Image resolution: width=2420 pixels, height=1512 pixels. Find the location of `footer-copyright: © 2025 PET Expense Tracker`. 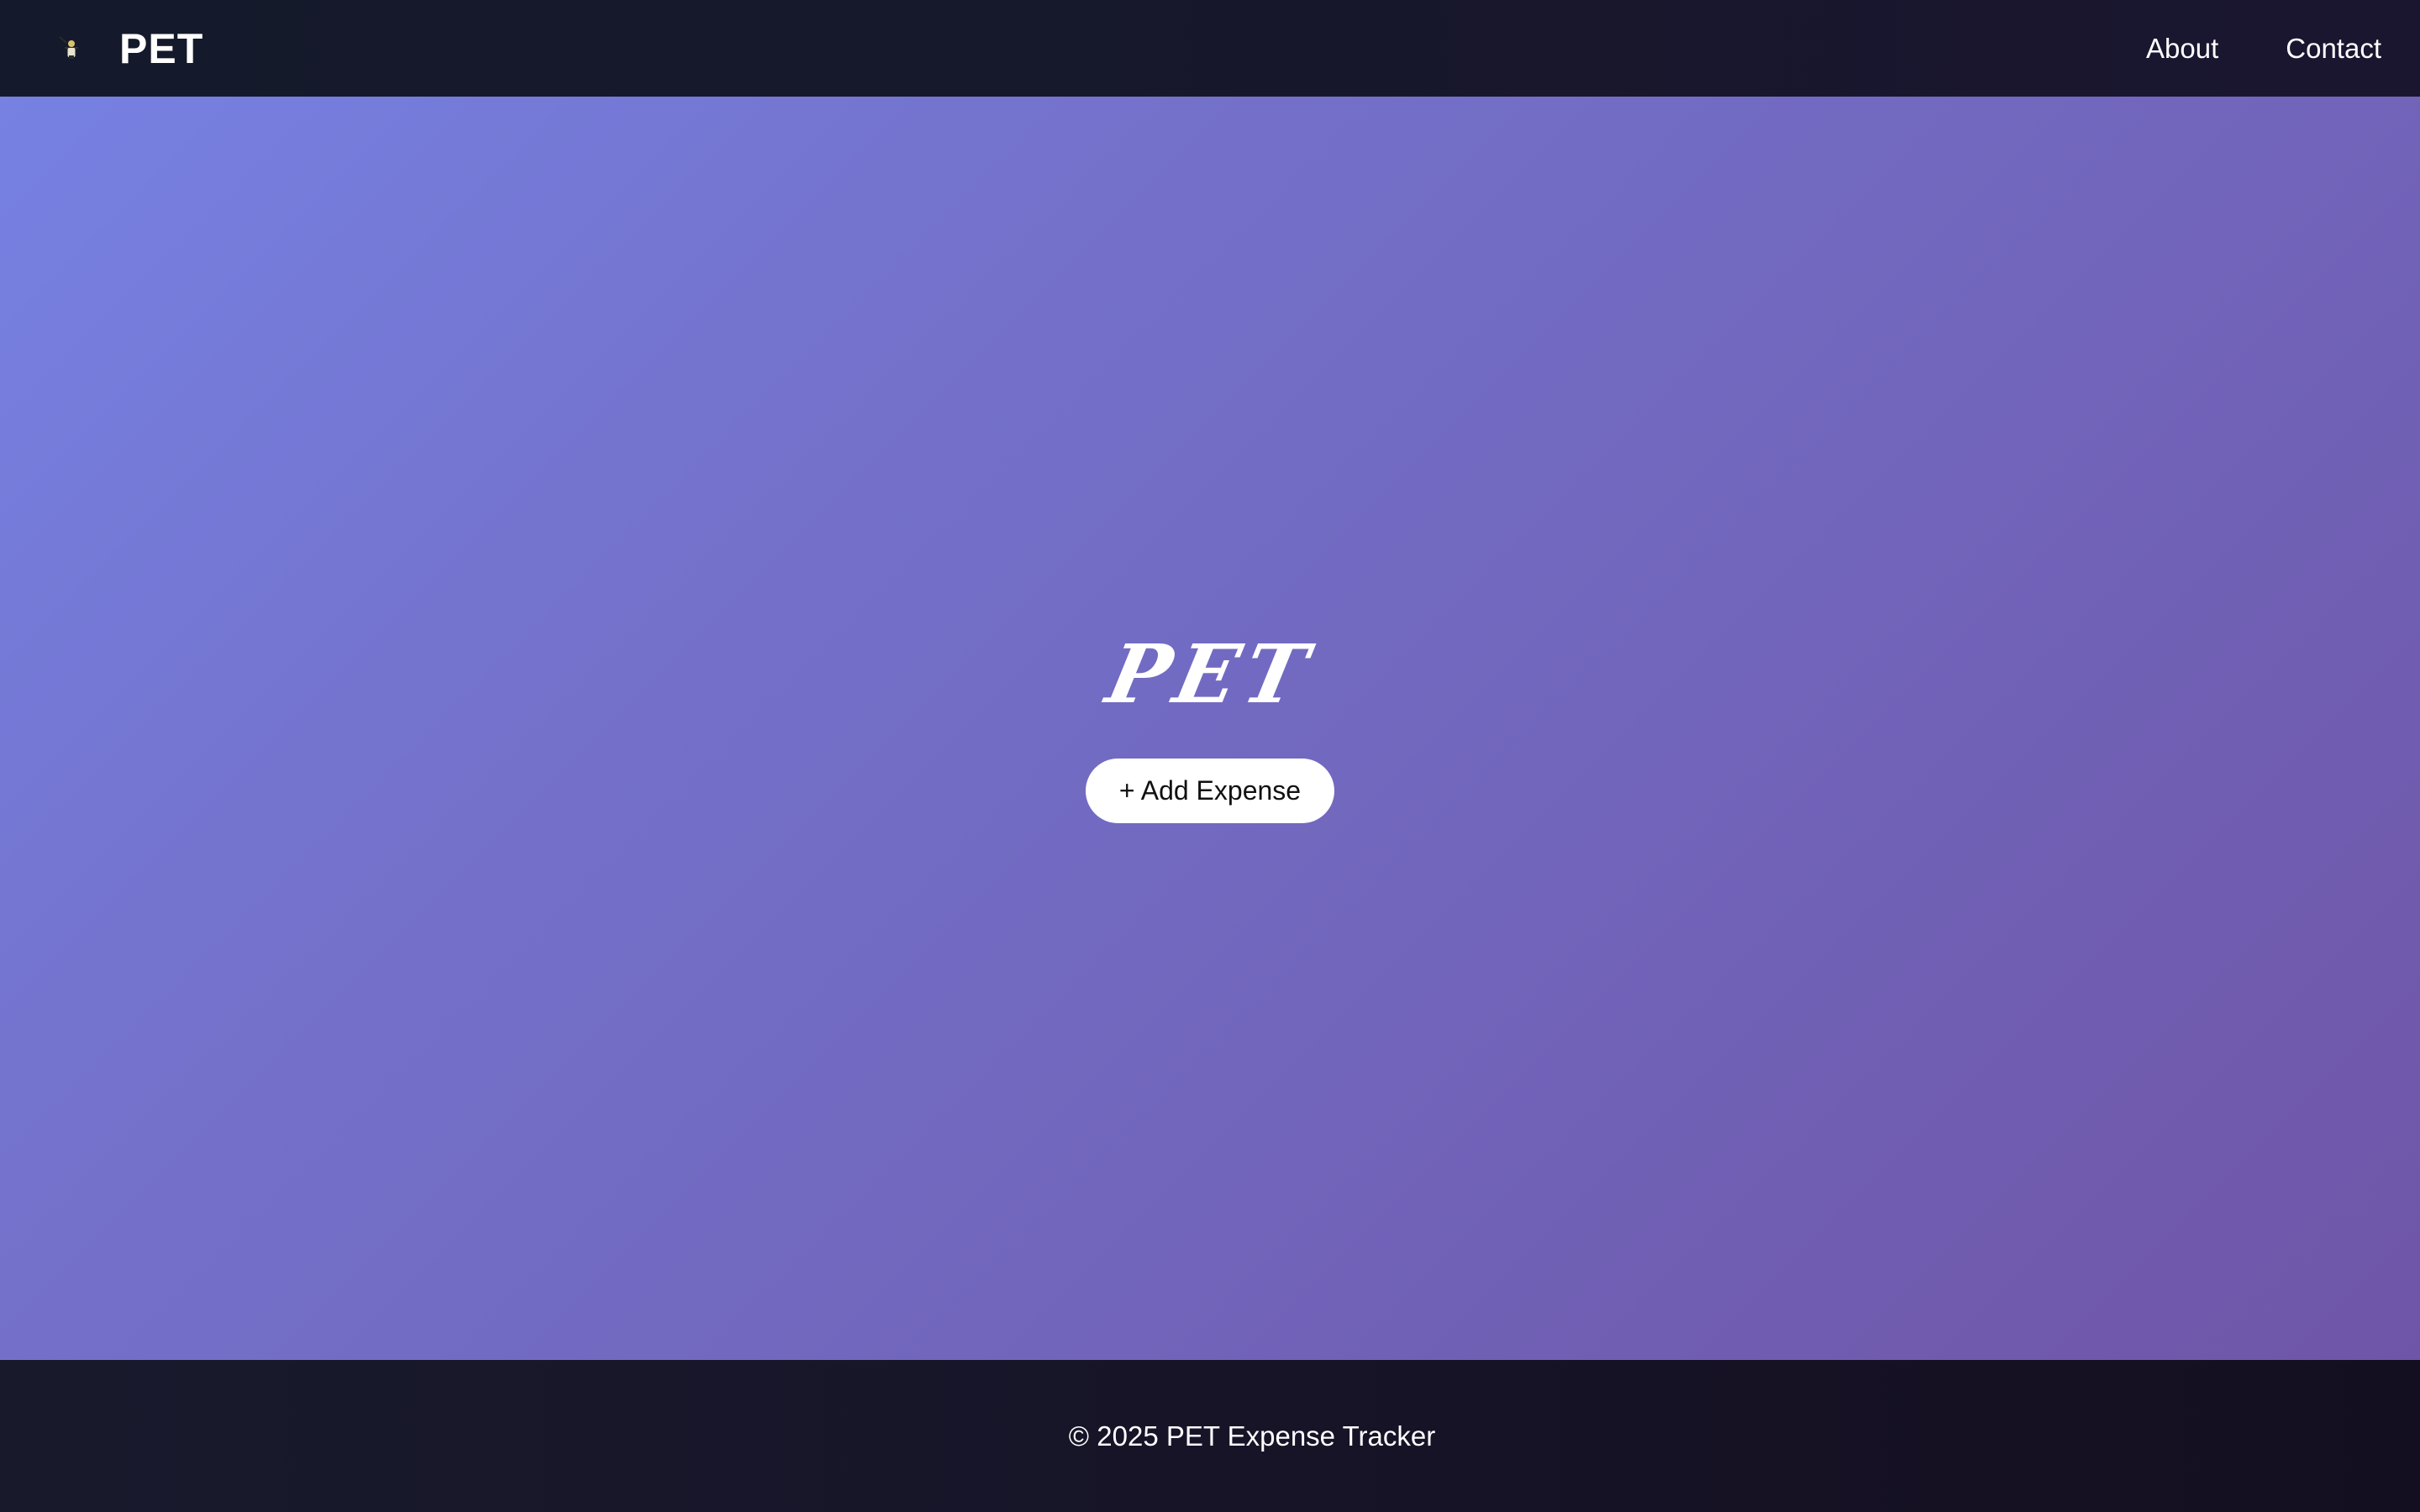

footer-copyright: © 2025 PET Expense Tracker is located at coordinates (1252, 1436).